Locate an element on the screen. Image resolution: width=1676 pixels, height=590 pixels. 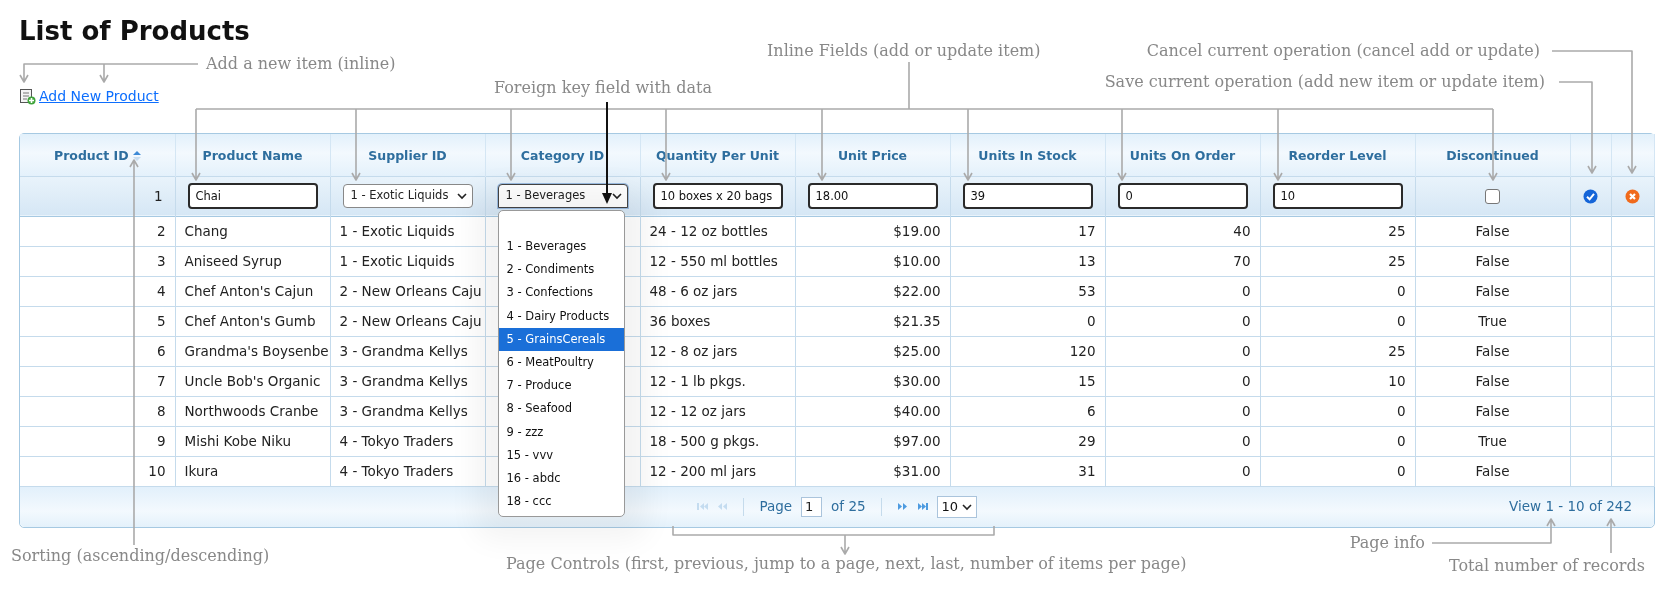
text-field: 18.00 is located at coordinates (872, 196).